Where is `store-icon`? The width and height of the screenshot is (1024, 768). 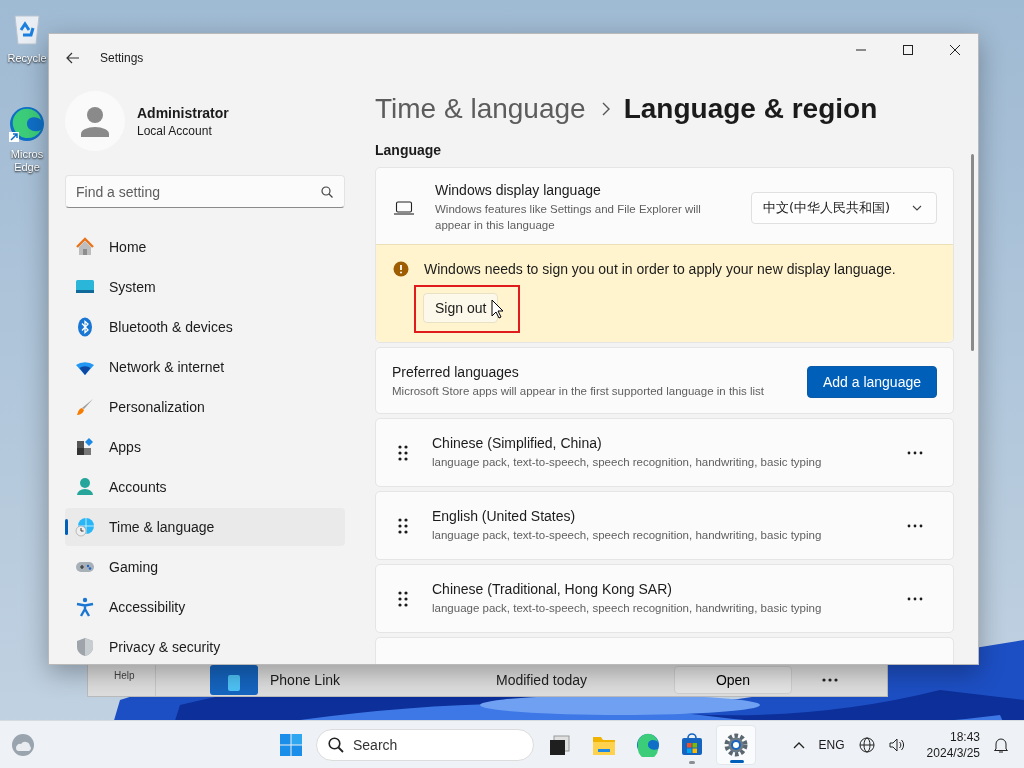
store-icon is located at coordinates (692, 745).